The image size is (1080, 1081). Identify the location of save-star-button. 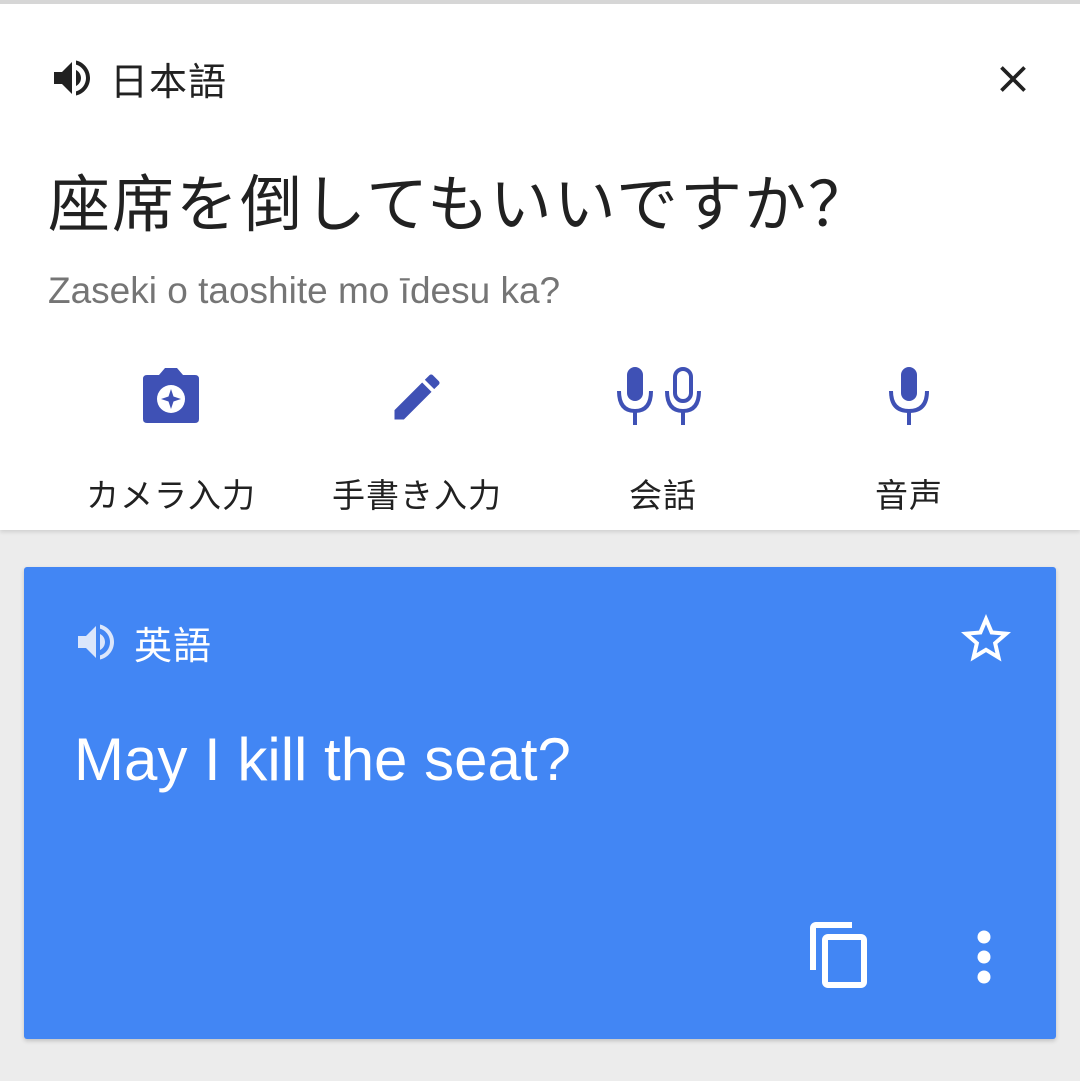
(986, 639).